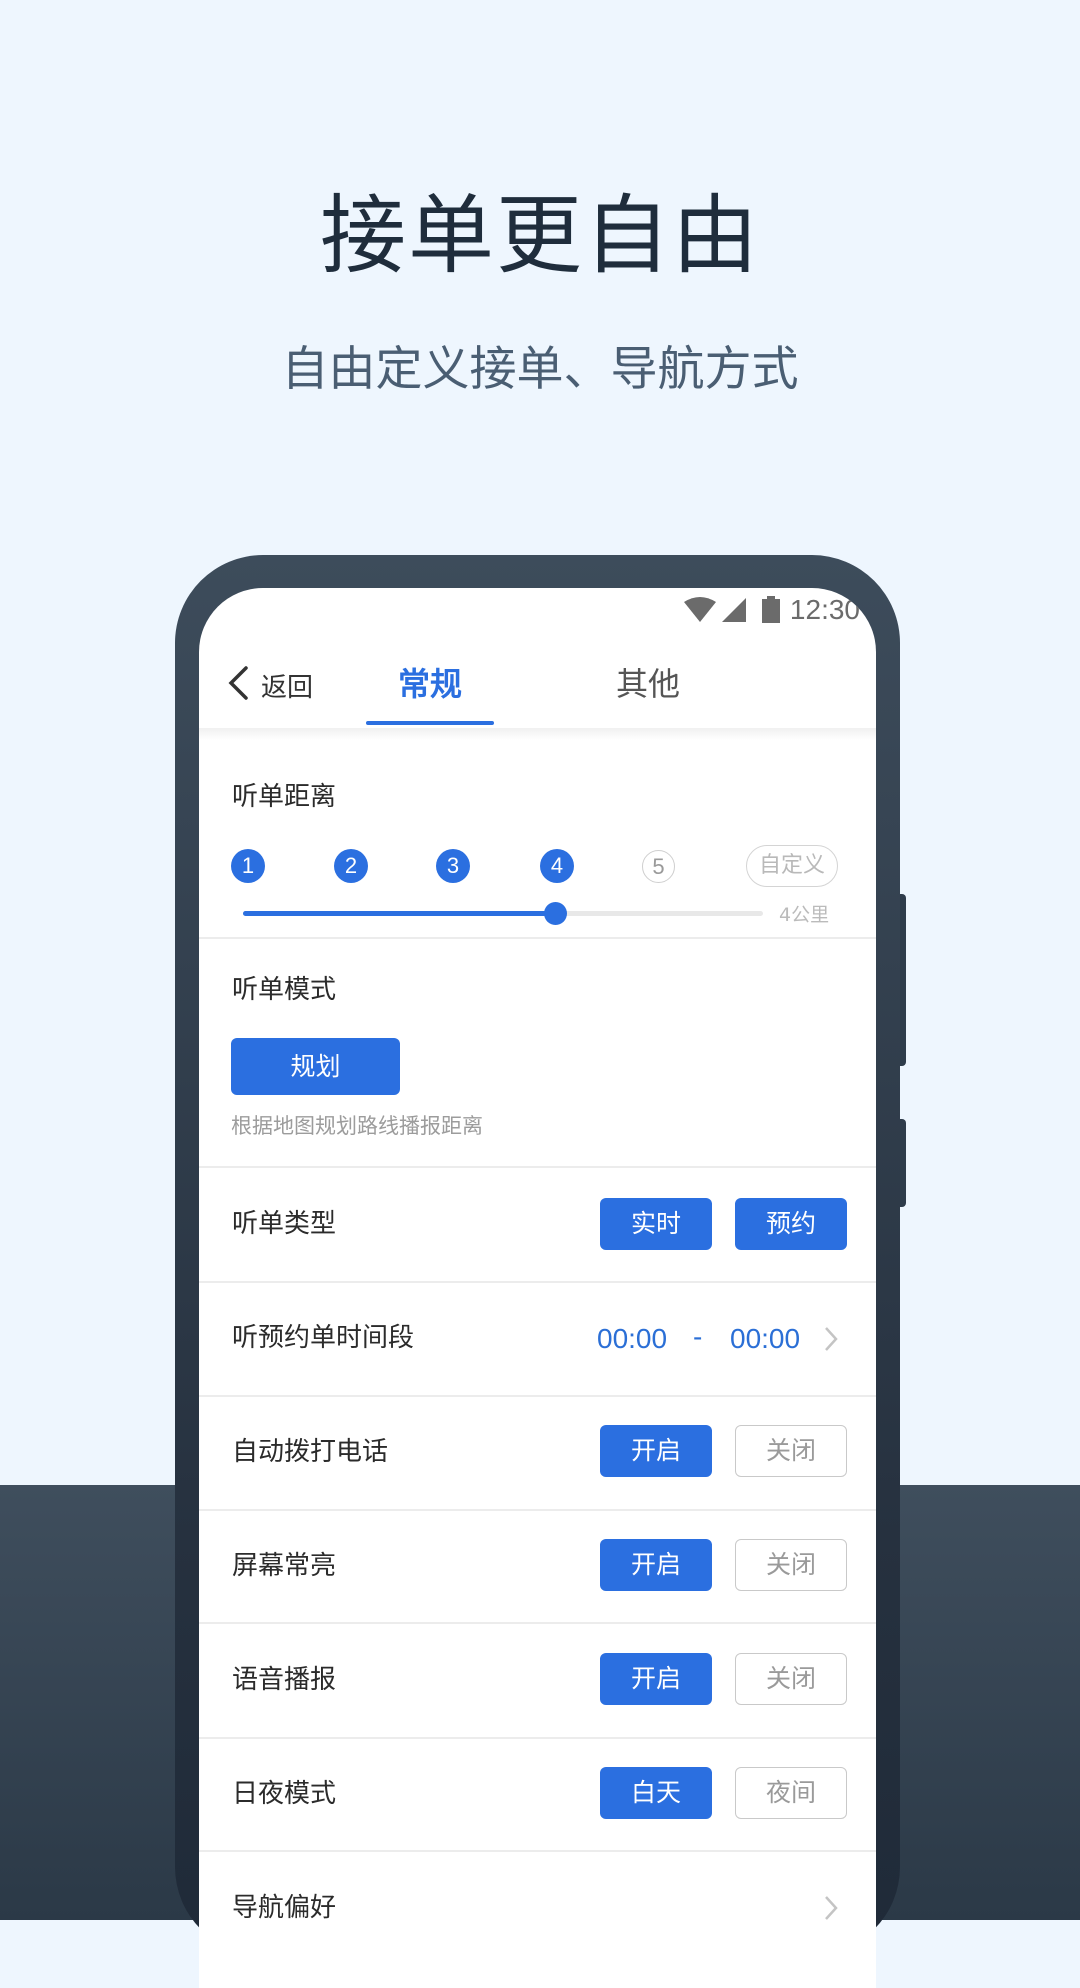 The image size is (1080, 1988). What do you see at coordinates (632, 1339) in the screenshot?
I see `time-start: 00:00` at bounding box center [632, 1339].